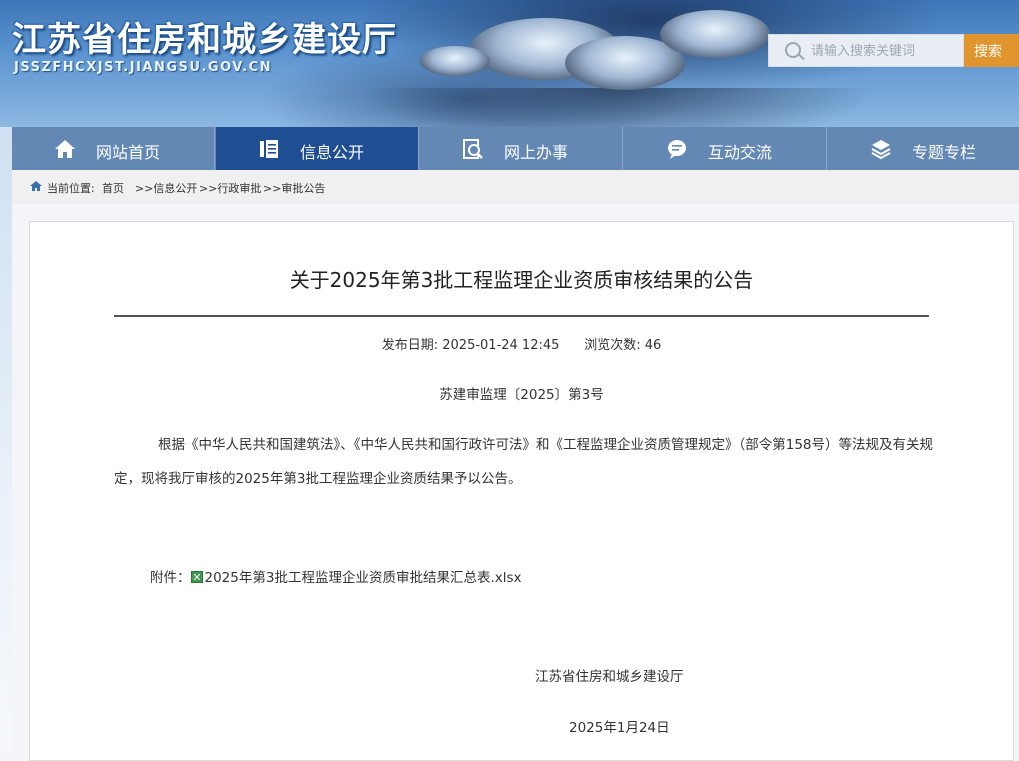 Image resolution: width=1019 pixels, height=761 pixels. What do you see at coordinates (455, 61) in the screenshot?
I see `banner-dome-small` at bounding box center [455, 61].